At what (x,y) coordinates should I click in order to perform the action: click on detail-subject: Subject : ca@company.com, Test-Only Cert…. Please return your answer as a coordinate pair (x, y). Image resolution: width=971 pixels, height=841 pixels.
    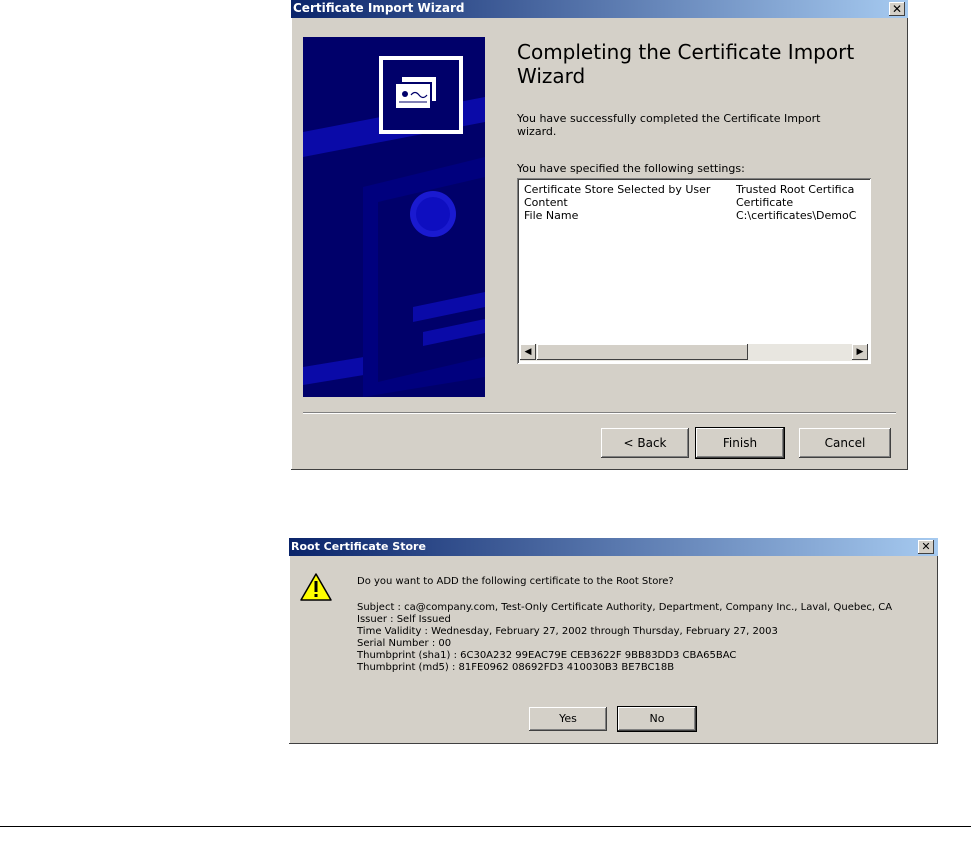
    Looking at the image, I should click on (625, 607).